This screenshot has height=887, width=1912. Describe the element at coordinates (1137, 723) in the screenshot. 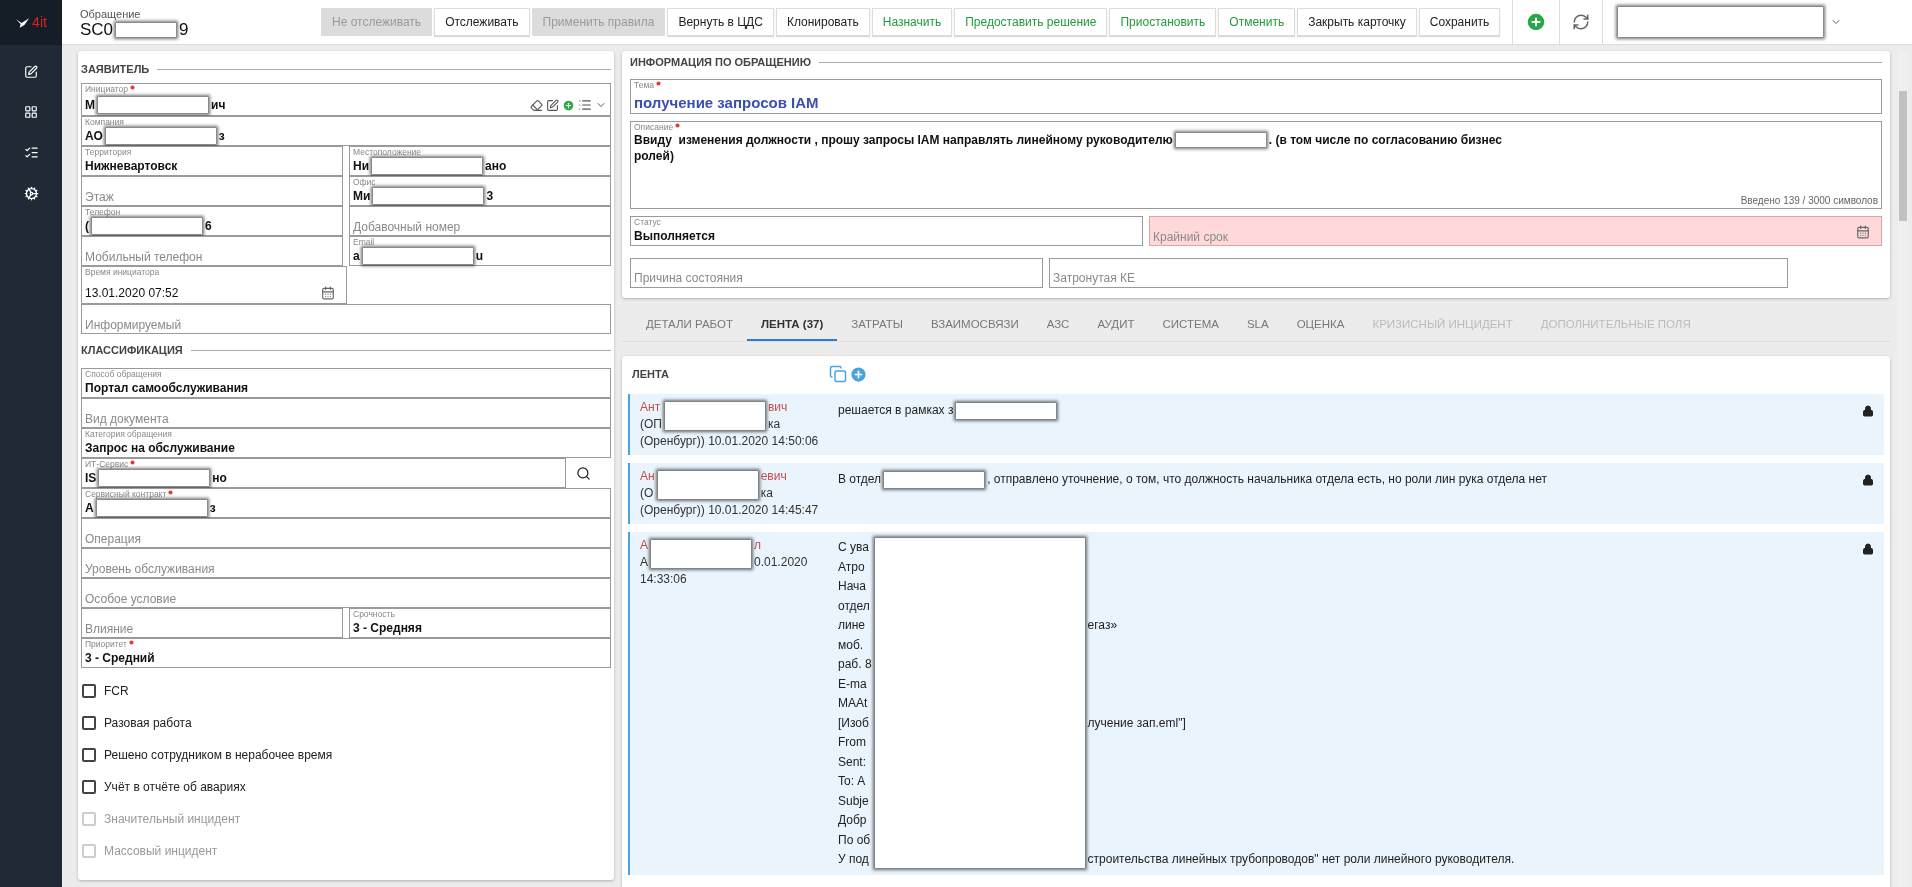

I see `message-line: лучение зап.eml"]` at that location.